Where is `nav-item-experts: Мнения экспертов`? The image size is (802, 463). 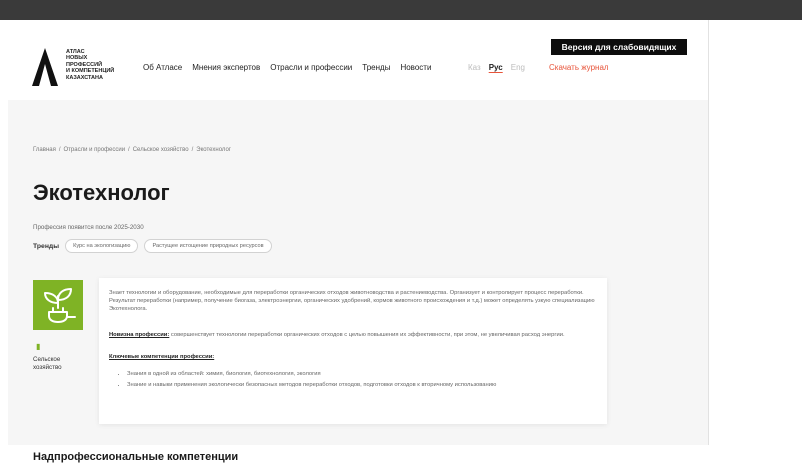 nav-item-experts: Мнения экспертов is located at coordinates (226, 67).